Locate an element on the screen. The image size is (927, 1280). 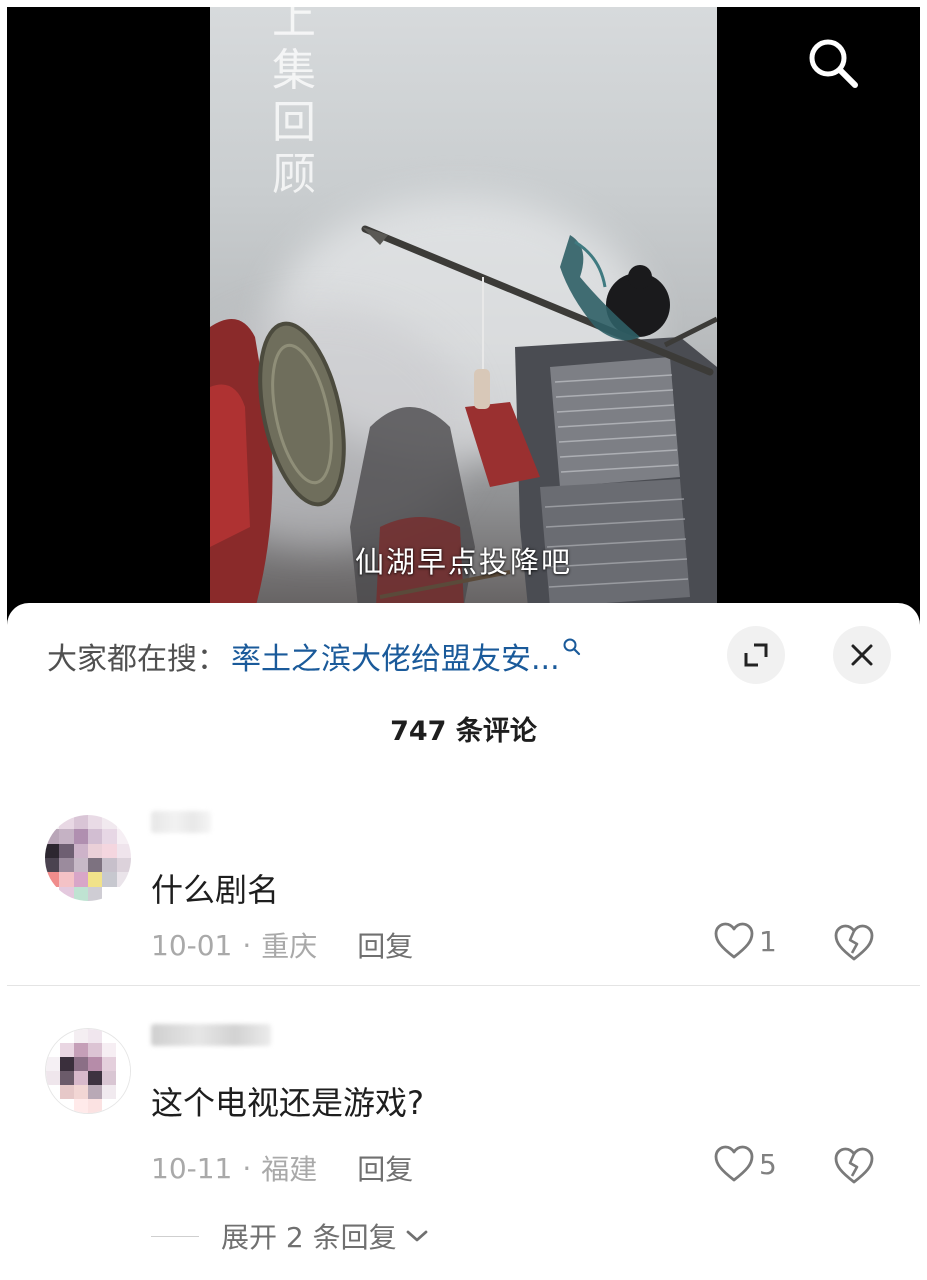
close-icon is located at coordinates (862, 655).